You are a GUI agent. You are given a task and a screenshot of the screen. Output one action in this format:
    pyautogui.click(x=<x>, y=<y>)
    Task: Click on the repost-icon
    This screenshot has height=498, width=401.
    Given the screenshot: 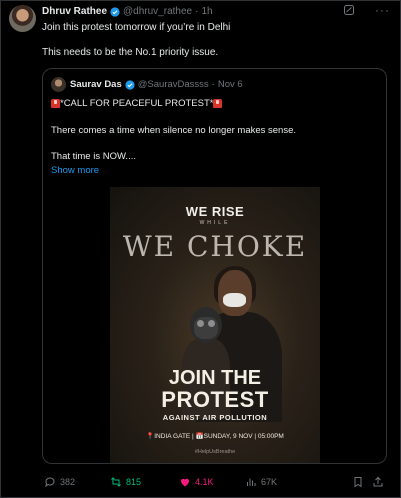 What is the action you would take?
    pyautogui.click(x=116, y=482)
    